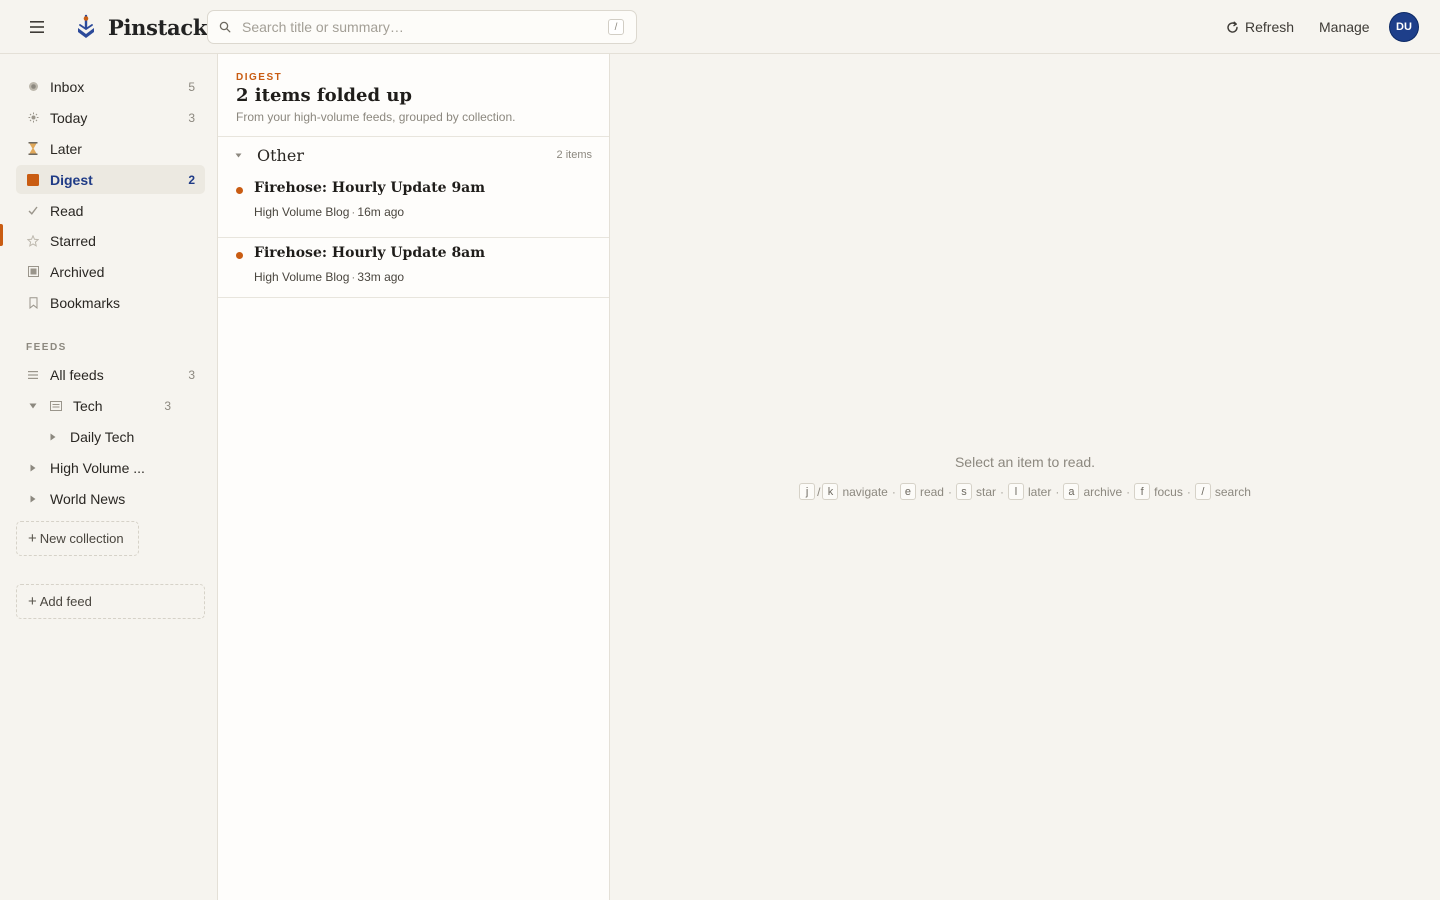 Image resolution: width=1440 pixels, height=900 pixels. What do you see at coordinates (931, 491) in the screenshot?
I see `shortcut-label-read: read` at bounding box center [931, 491].